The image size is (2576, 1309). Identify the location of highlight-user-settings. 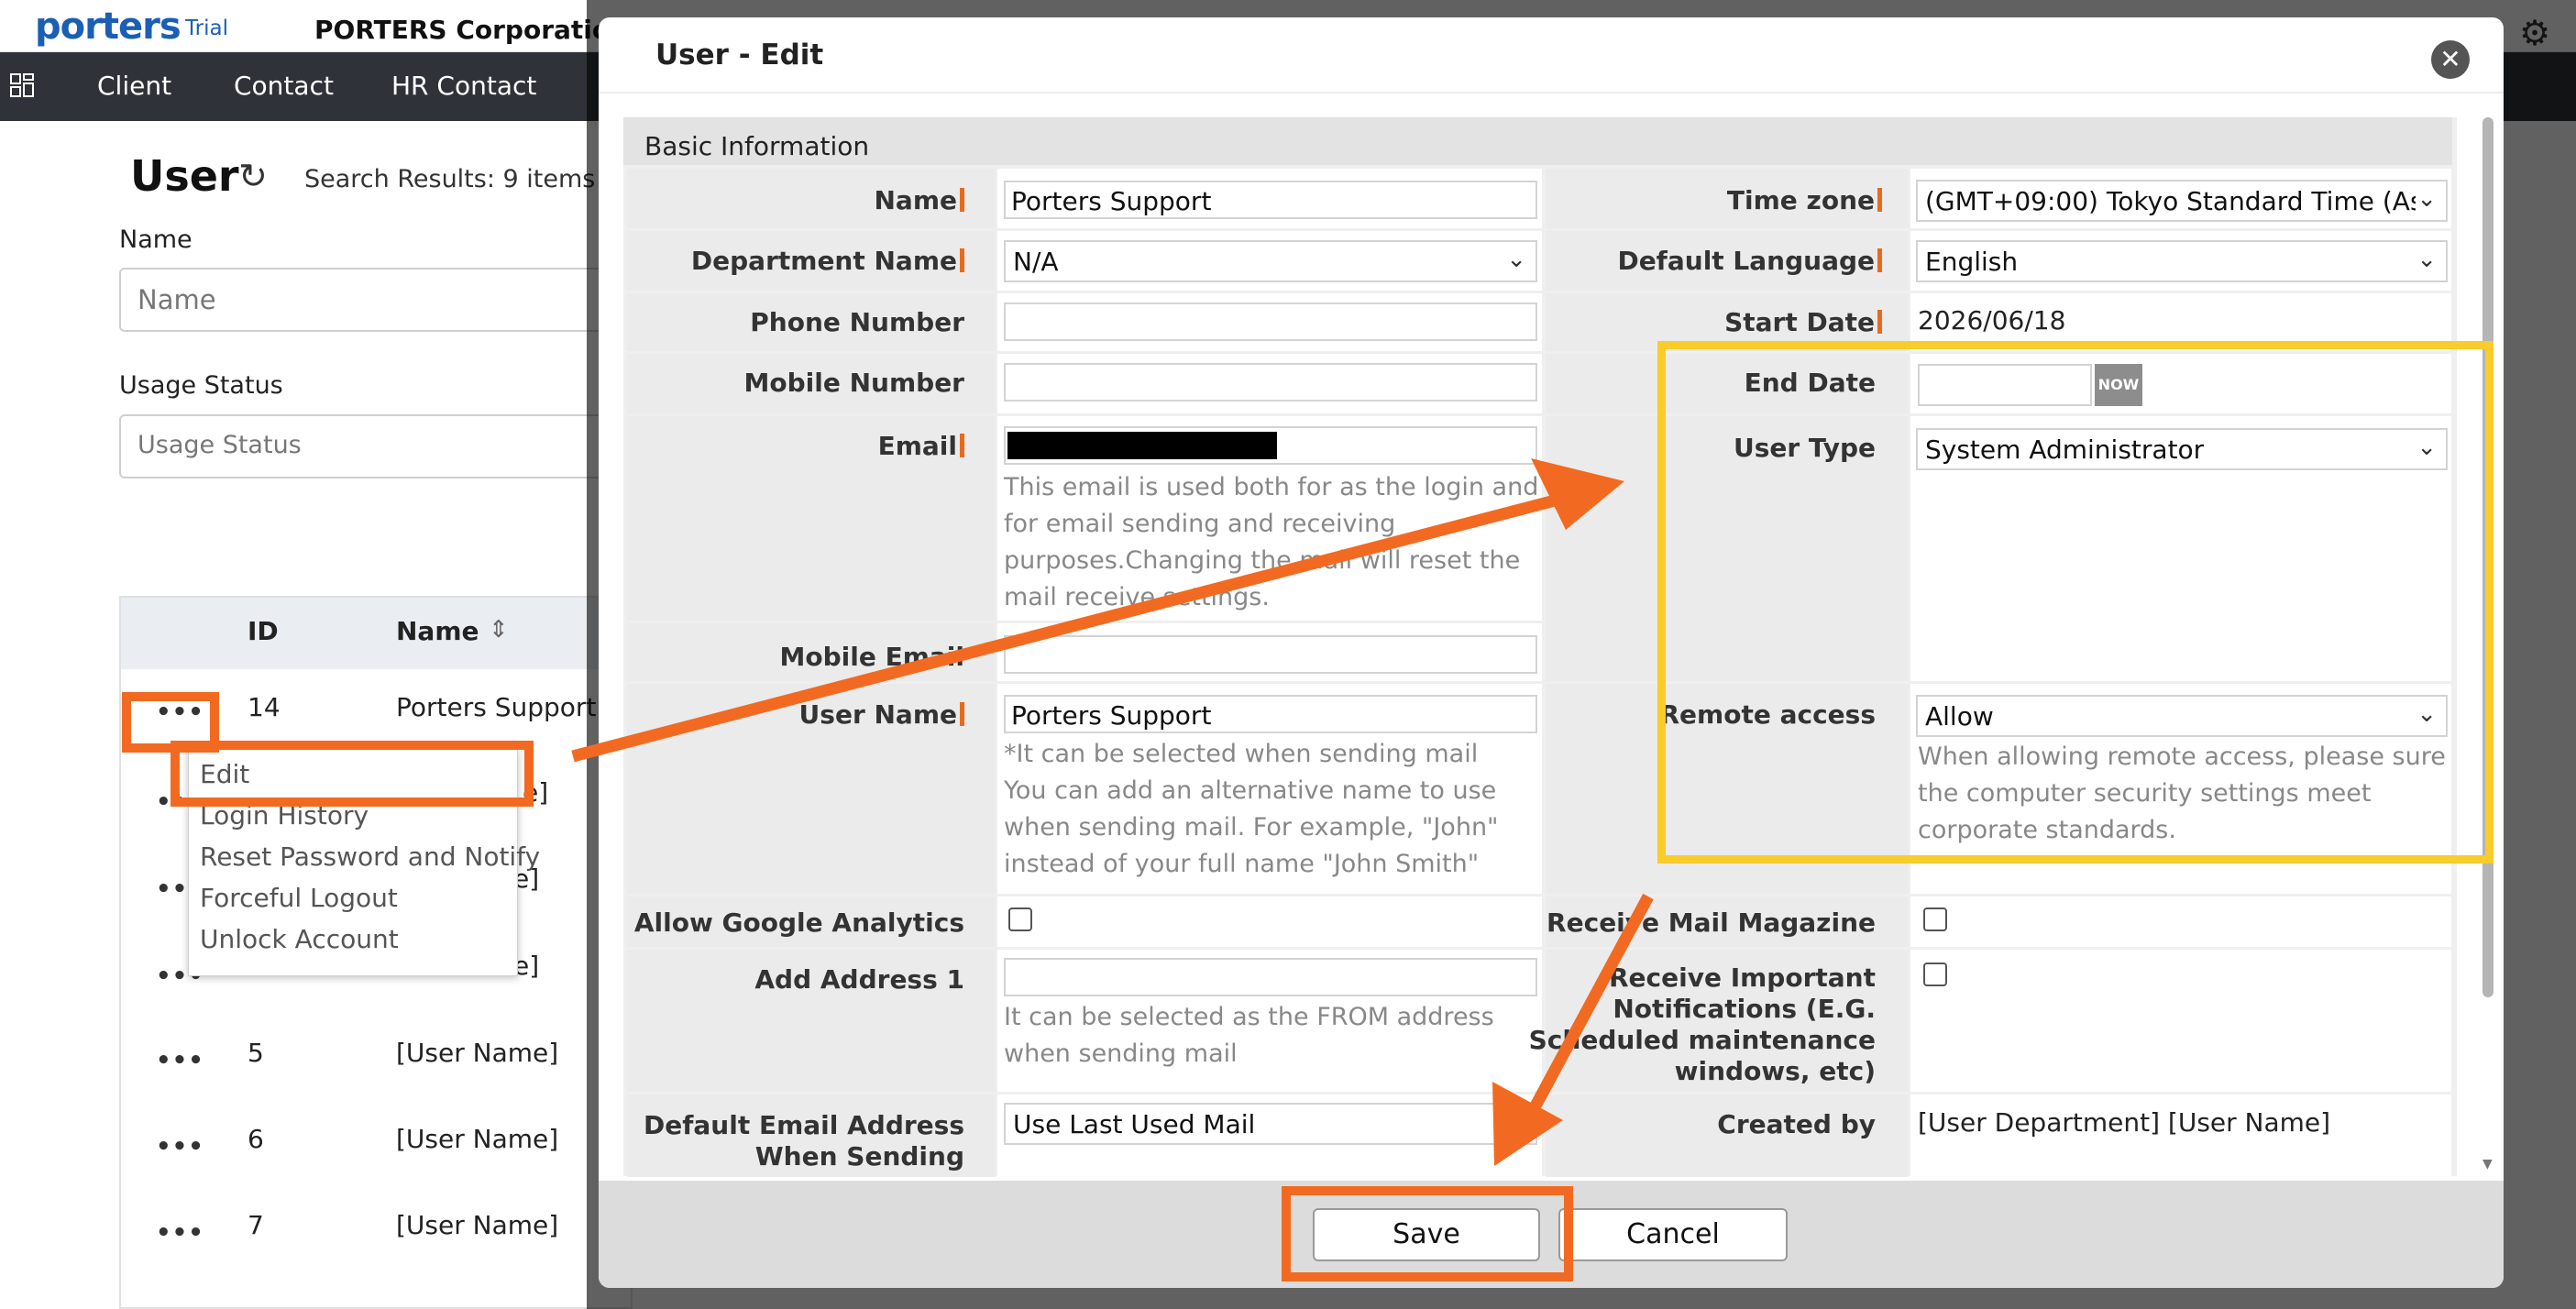
(2075, 602).